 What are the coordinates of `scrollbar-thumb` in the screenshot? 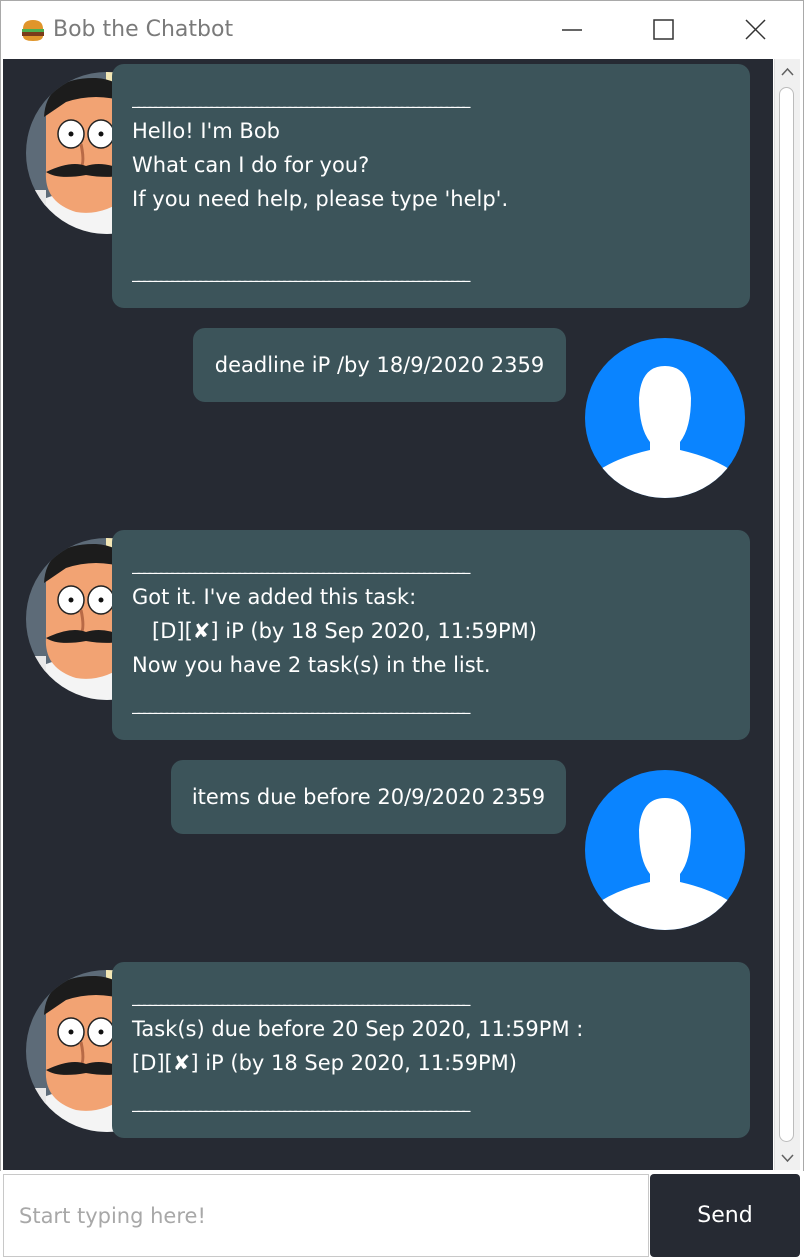 It's located at (786, 614).